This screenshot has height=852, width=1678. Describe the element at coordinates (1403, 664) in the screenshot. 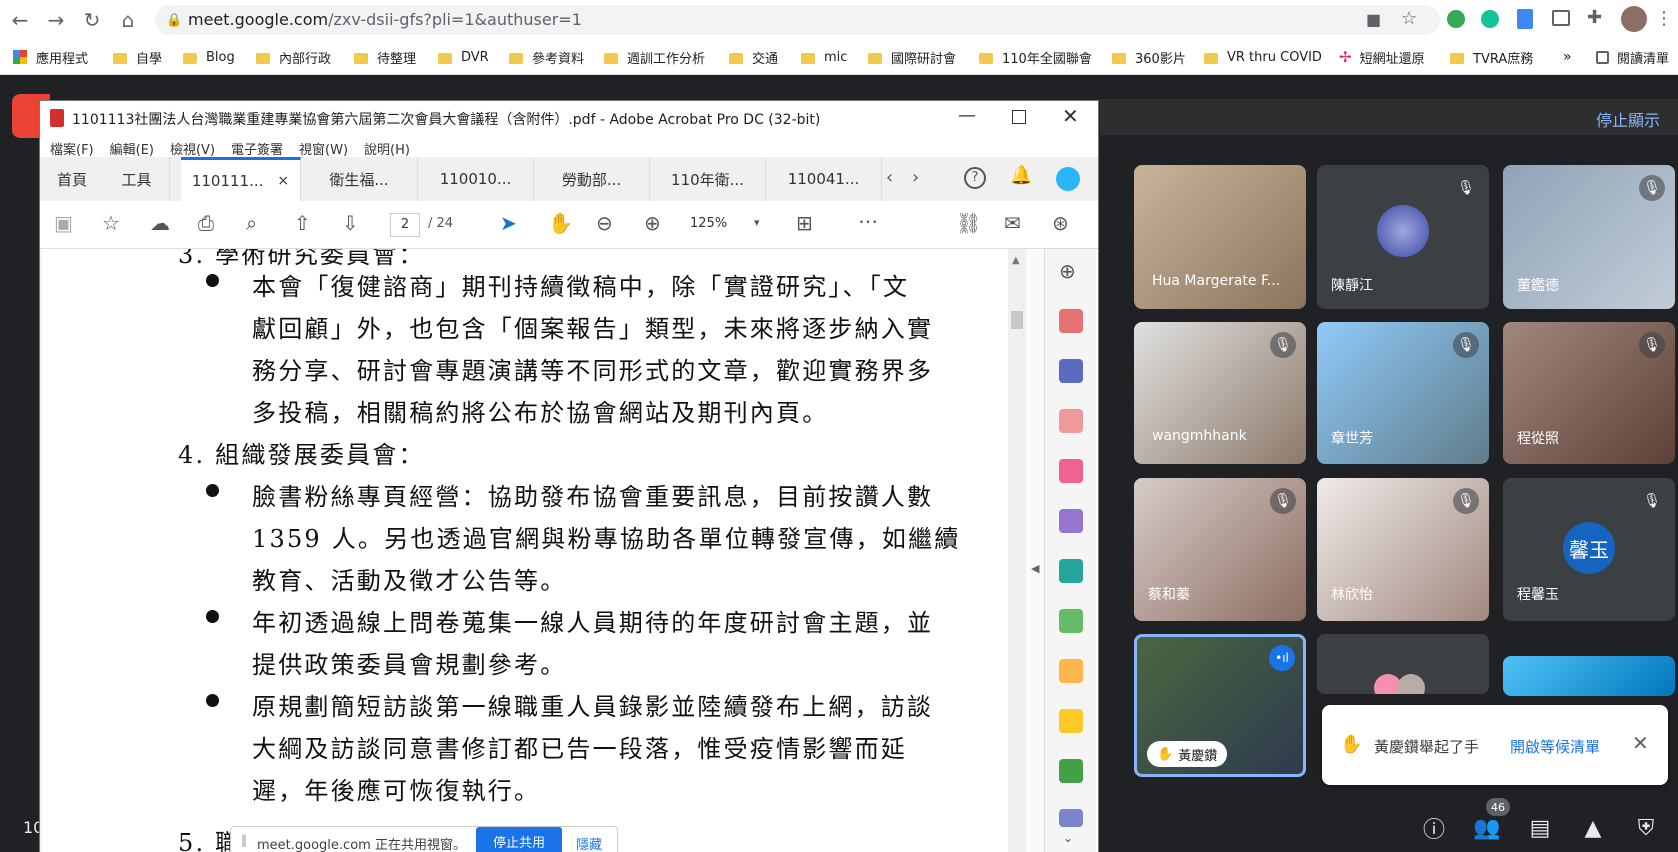

I see `participant-tile-group` at that location.